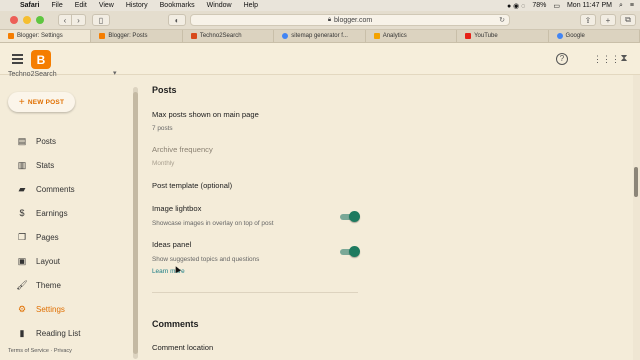 The height and width of the screenshot is (360, 640). What do you see at coordinates (40, 20) in the screenshot?
I see `fullscreen-window-button` at bounding box center [40, 20].